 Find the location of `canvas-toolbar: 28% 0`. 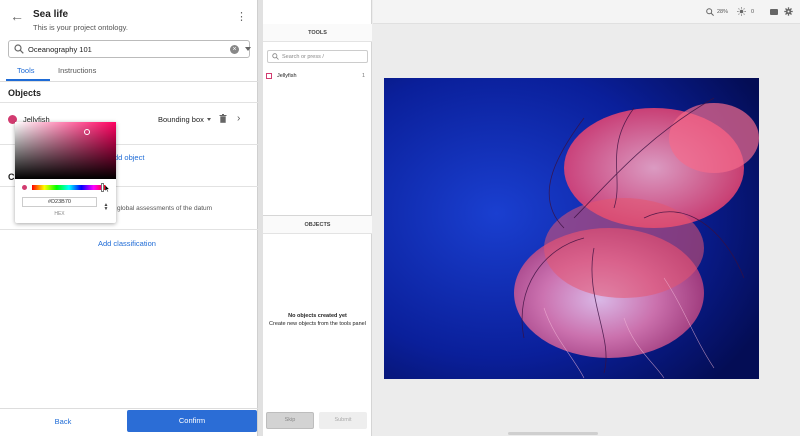

canvas-toolbar: 28% 0 is located at coordinates (586, 12).